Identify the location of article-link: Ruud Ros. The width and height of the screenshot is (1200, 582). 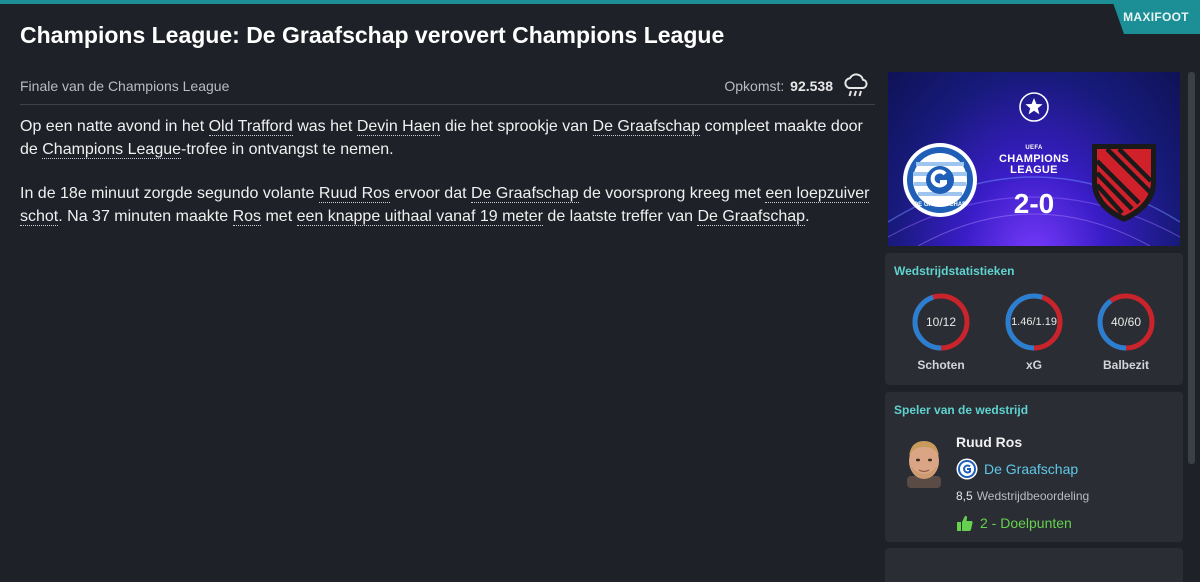
(354, 194).